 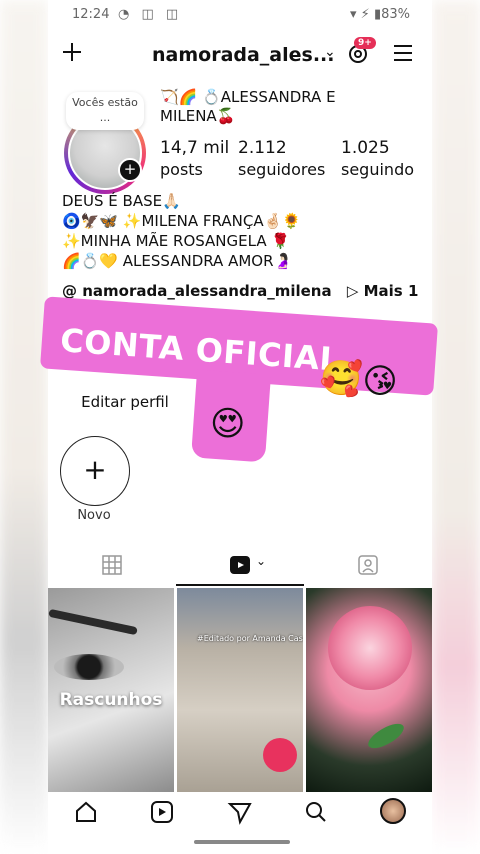 I want to click on stat-followers-label: seguidores, so click(x=282, y=169).